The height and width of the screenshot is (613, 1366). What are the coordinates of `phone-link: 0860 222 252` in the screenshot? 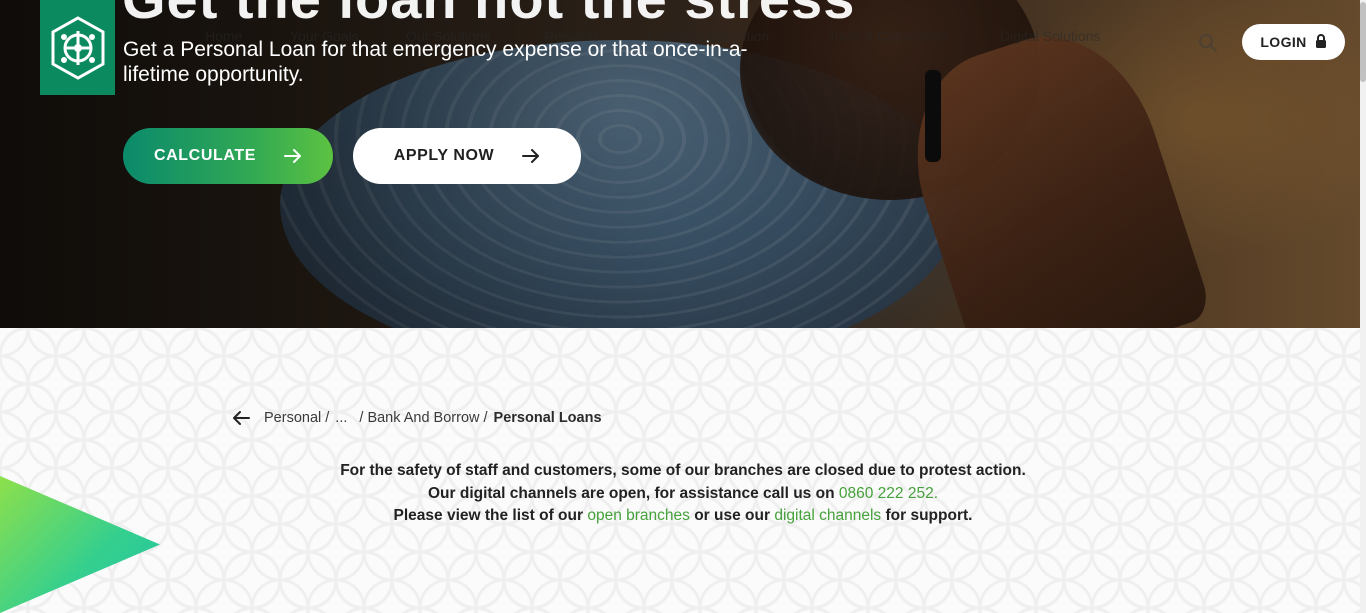 It's located at (886, 493).